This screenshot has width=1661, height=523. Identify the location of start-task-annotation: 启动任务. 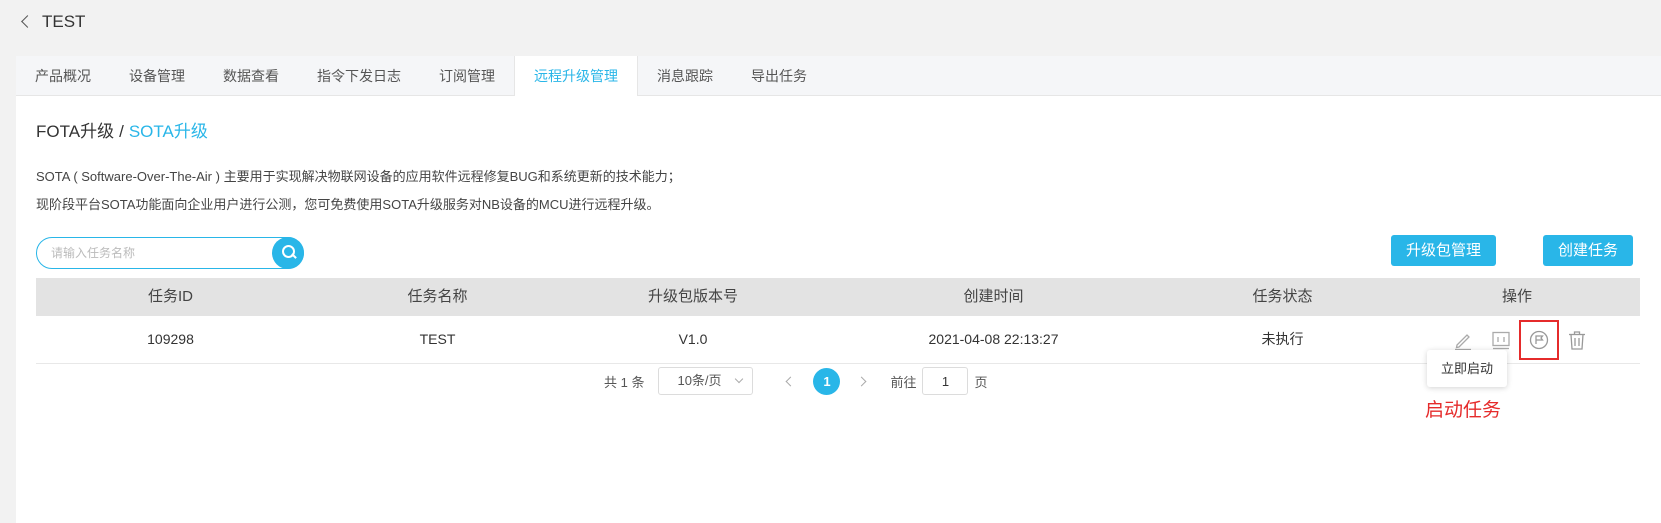
(1463, 410).